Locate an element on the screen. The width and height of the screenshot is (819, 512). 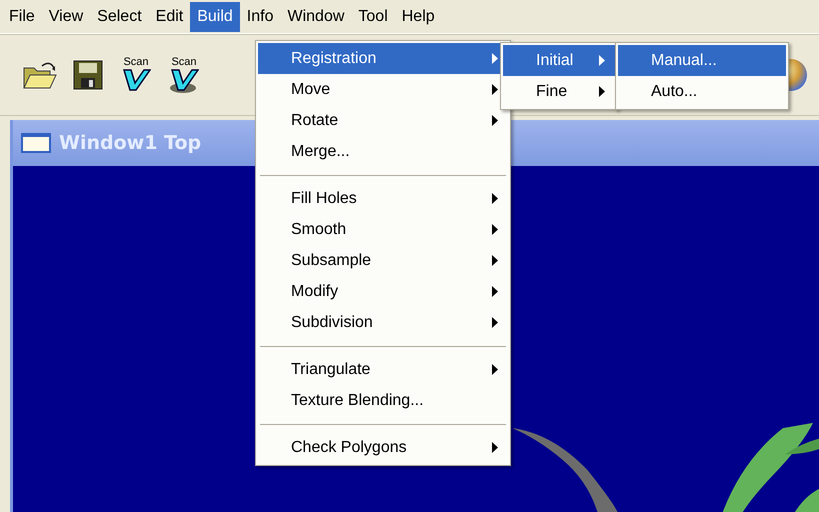
menu-item: Check Polygons is located at coordinates (383, 447).